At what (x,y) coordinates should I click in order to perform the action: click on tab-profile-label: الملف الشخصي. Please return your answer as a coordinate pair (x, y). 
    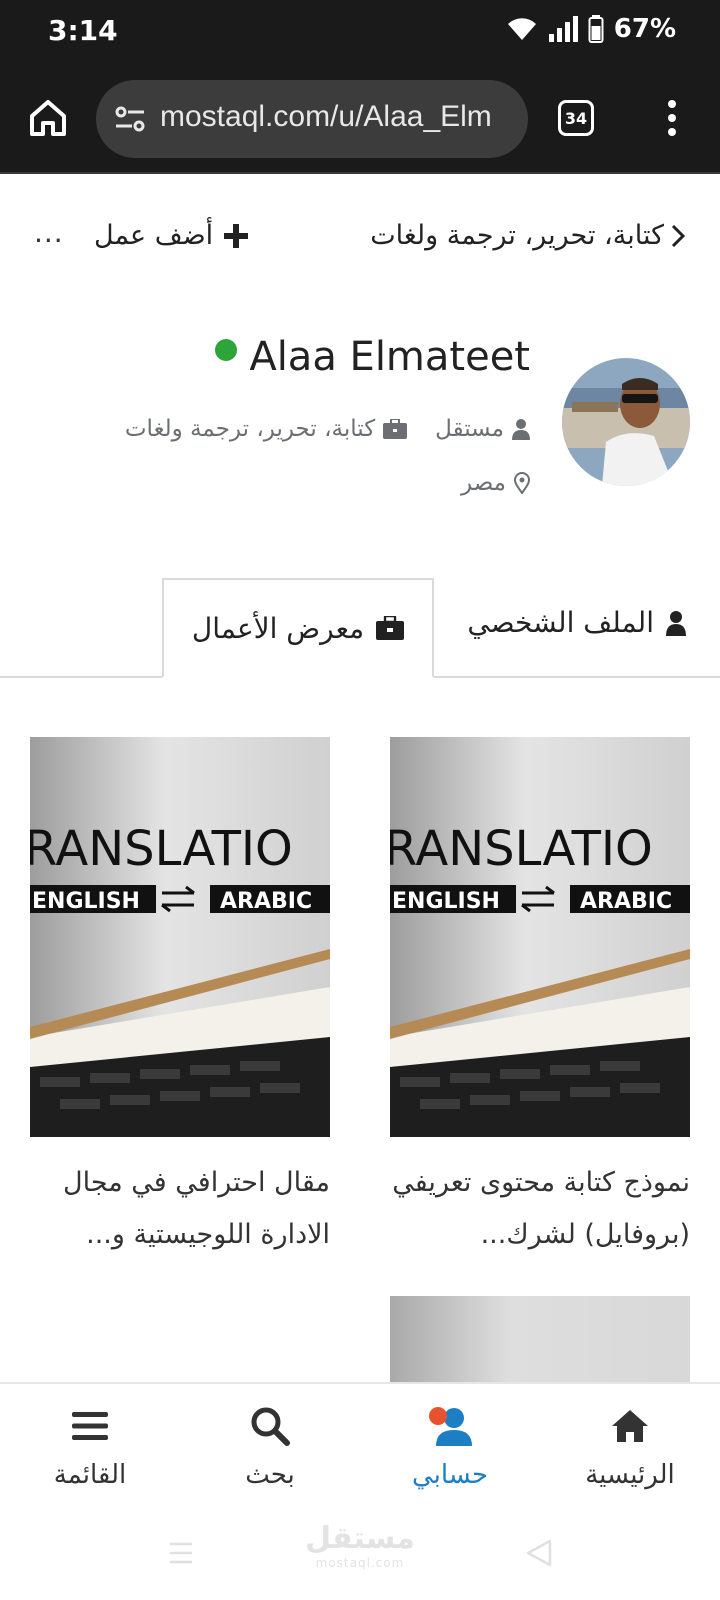
    Looking at the image, I should click on (560, 622).